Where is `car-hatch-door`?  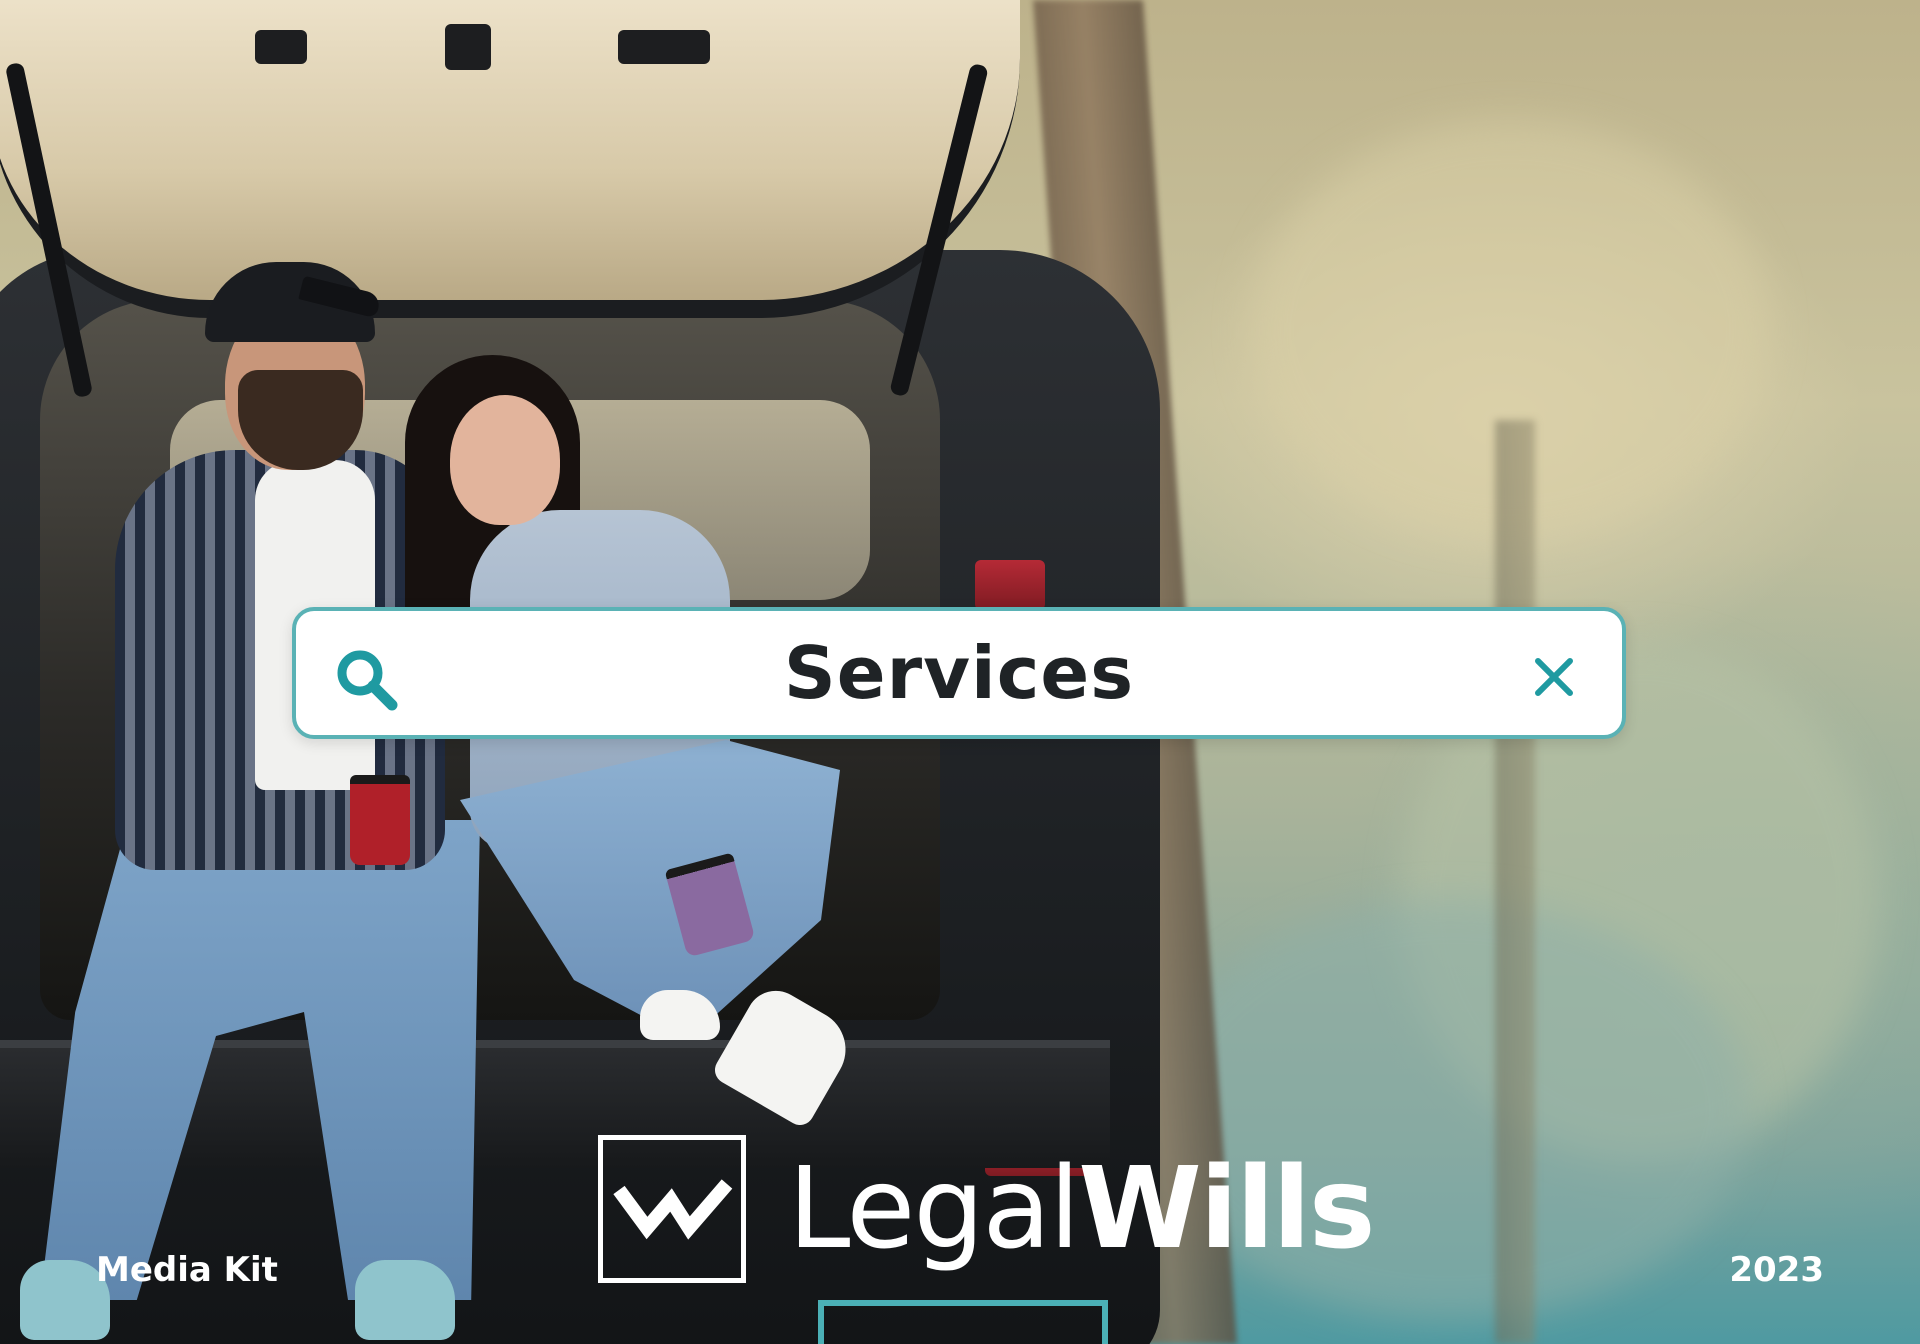 car-hatch-door is located at coordinates (510, 159).